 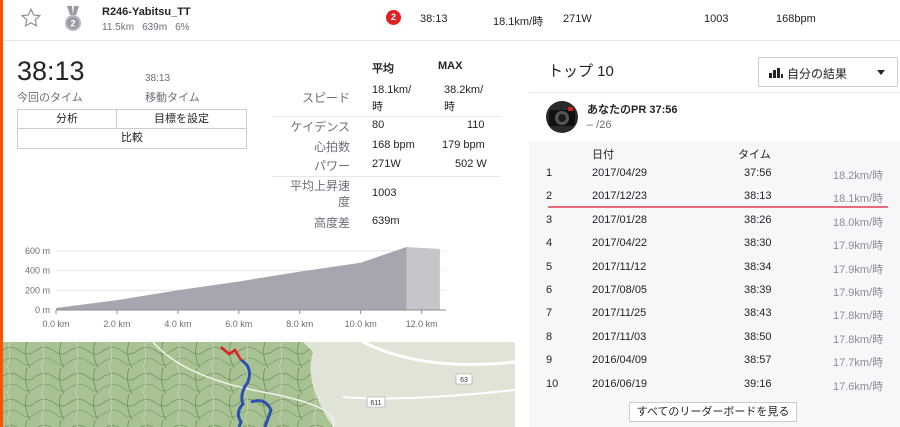 What do you see at coordinates (320, 127) in the screenshot?
I see `stat-label-cadence: ケイデンス` at bounding box center [320, 127].